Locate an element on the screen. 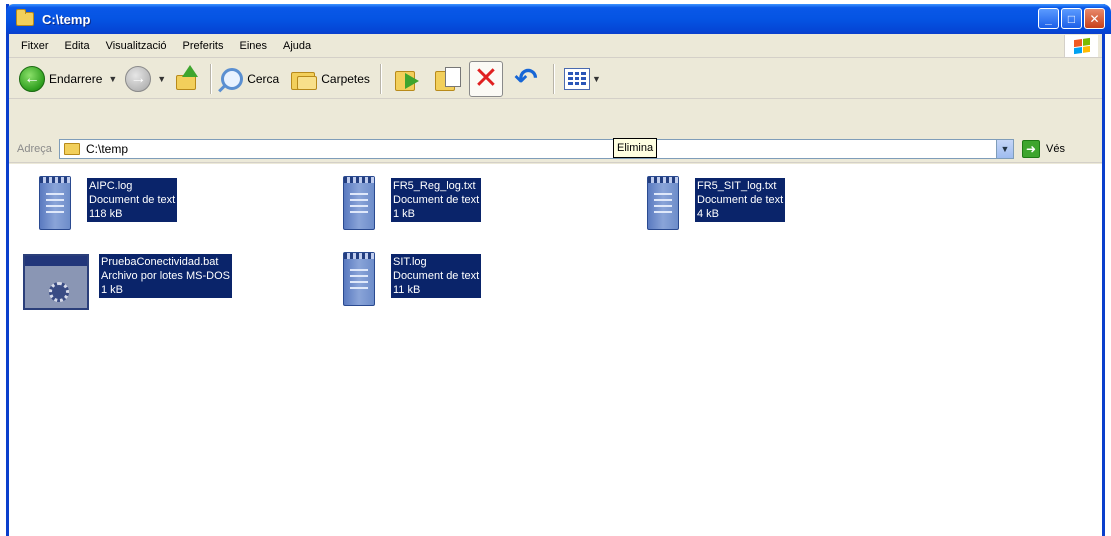 This screenshot has height=536, width=1111. forward-arrow-icon: → is located at coordinates (138, 78).